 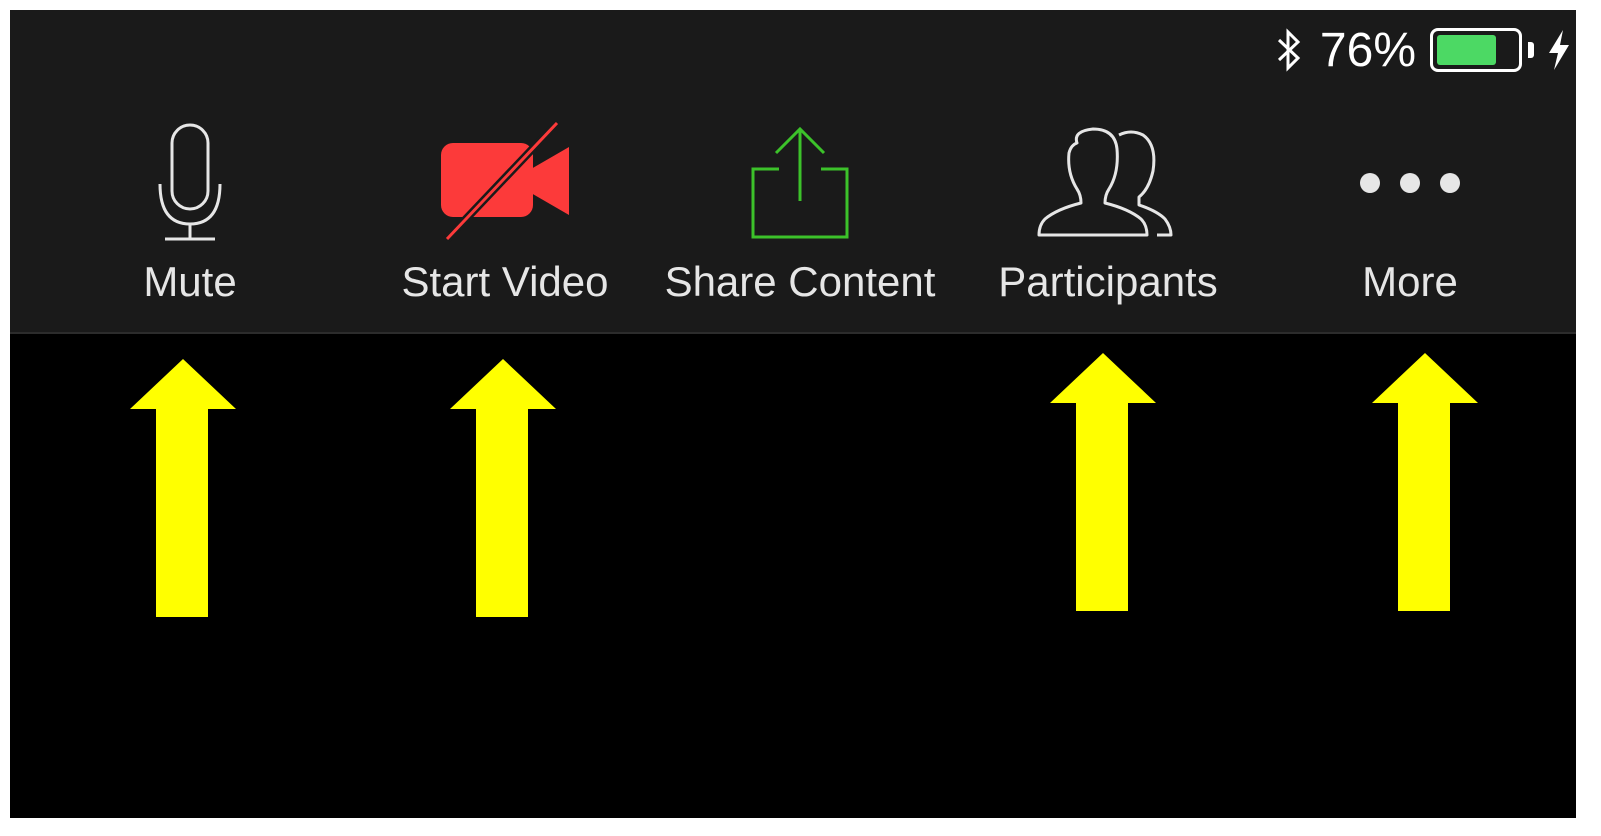 I want to click on participants-icon, so click(x=1105, y=182).